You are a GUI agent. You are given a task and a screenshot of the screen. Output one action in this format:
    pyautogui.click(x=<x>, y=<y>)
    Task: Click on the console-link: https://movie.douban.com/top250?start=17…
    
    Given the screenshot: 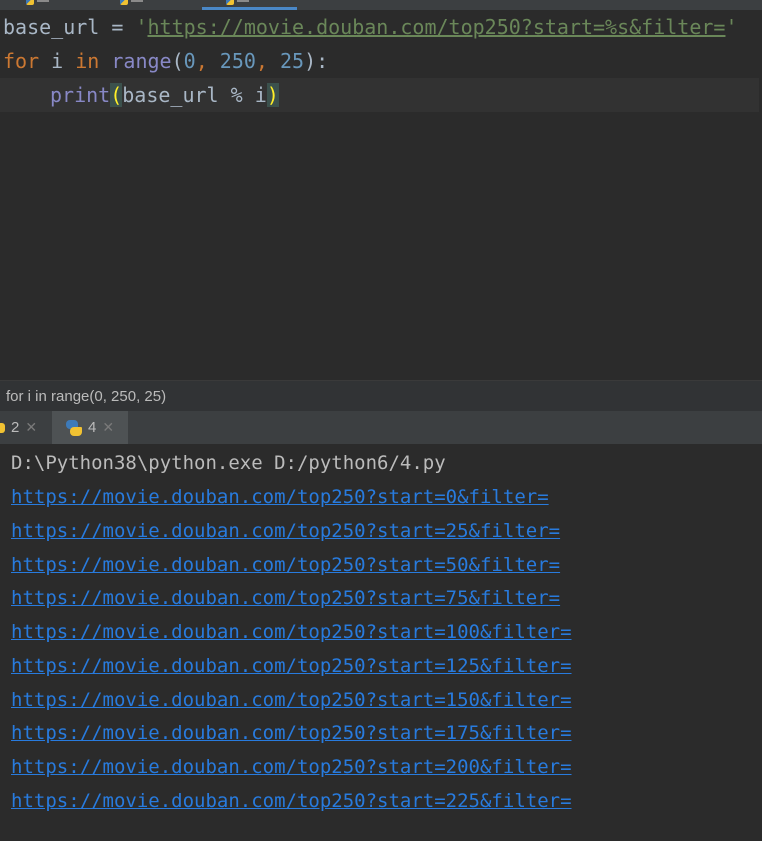 What is the action you would take?
    pyautogui.click(x=291, y=733)
    